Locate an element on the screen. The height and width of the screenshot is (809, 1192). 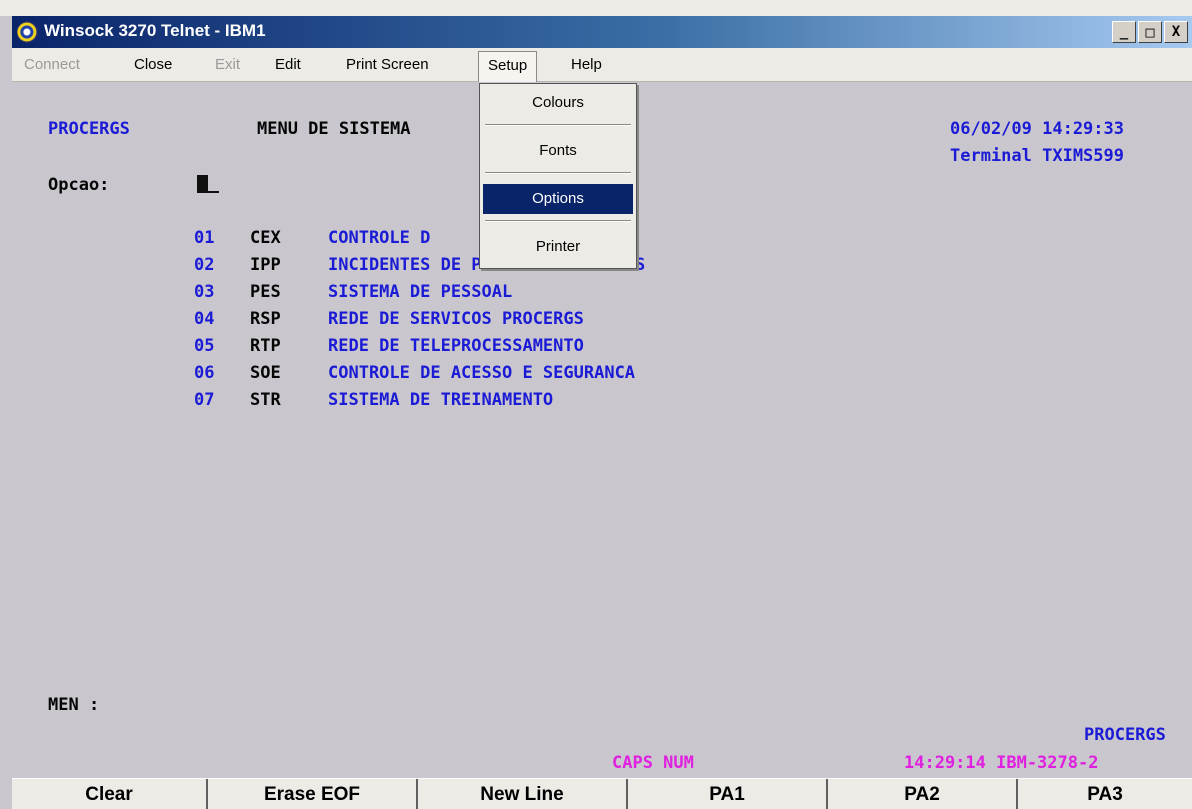
option-label: Opcao: is located at coordinates (79, 185).